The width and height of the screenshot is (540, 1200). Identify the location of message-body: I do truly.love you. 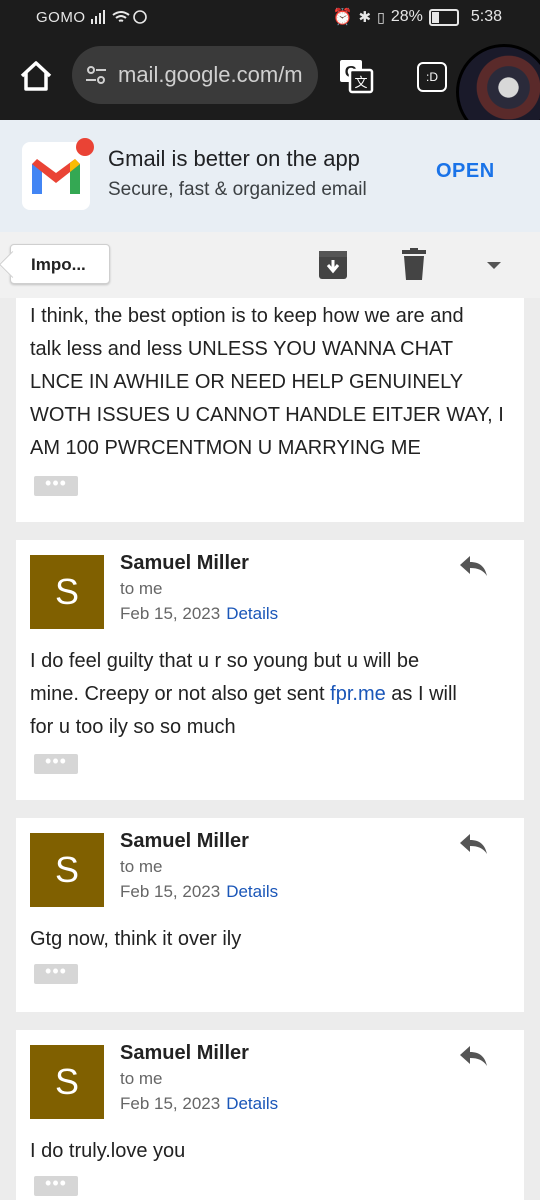
(108, 1151).